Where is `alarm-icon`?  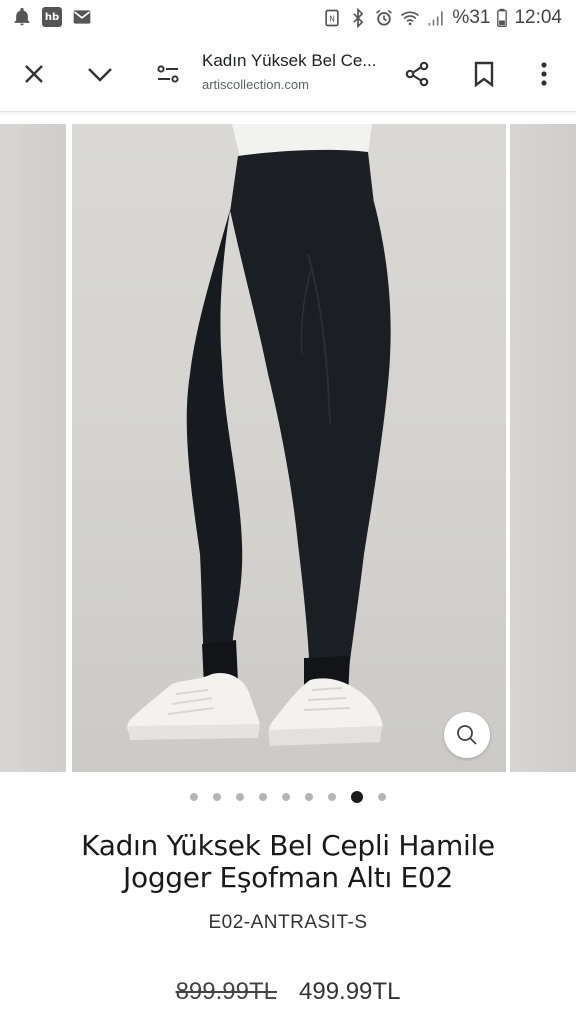 alarm-icon is located at coordinates (384, 17).